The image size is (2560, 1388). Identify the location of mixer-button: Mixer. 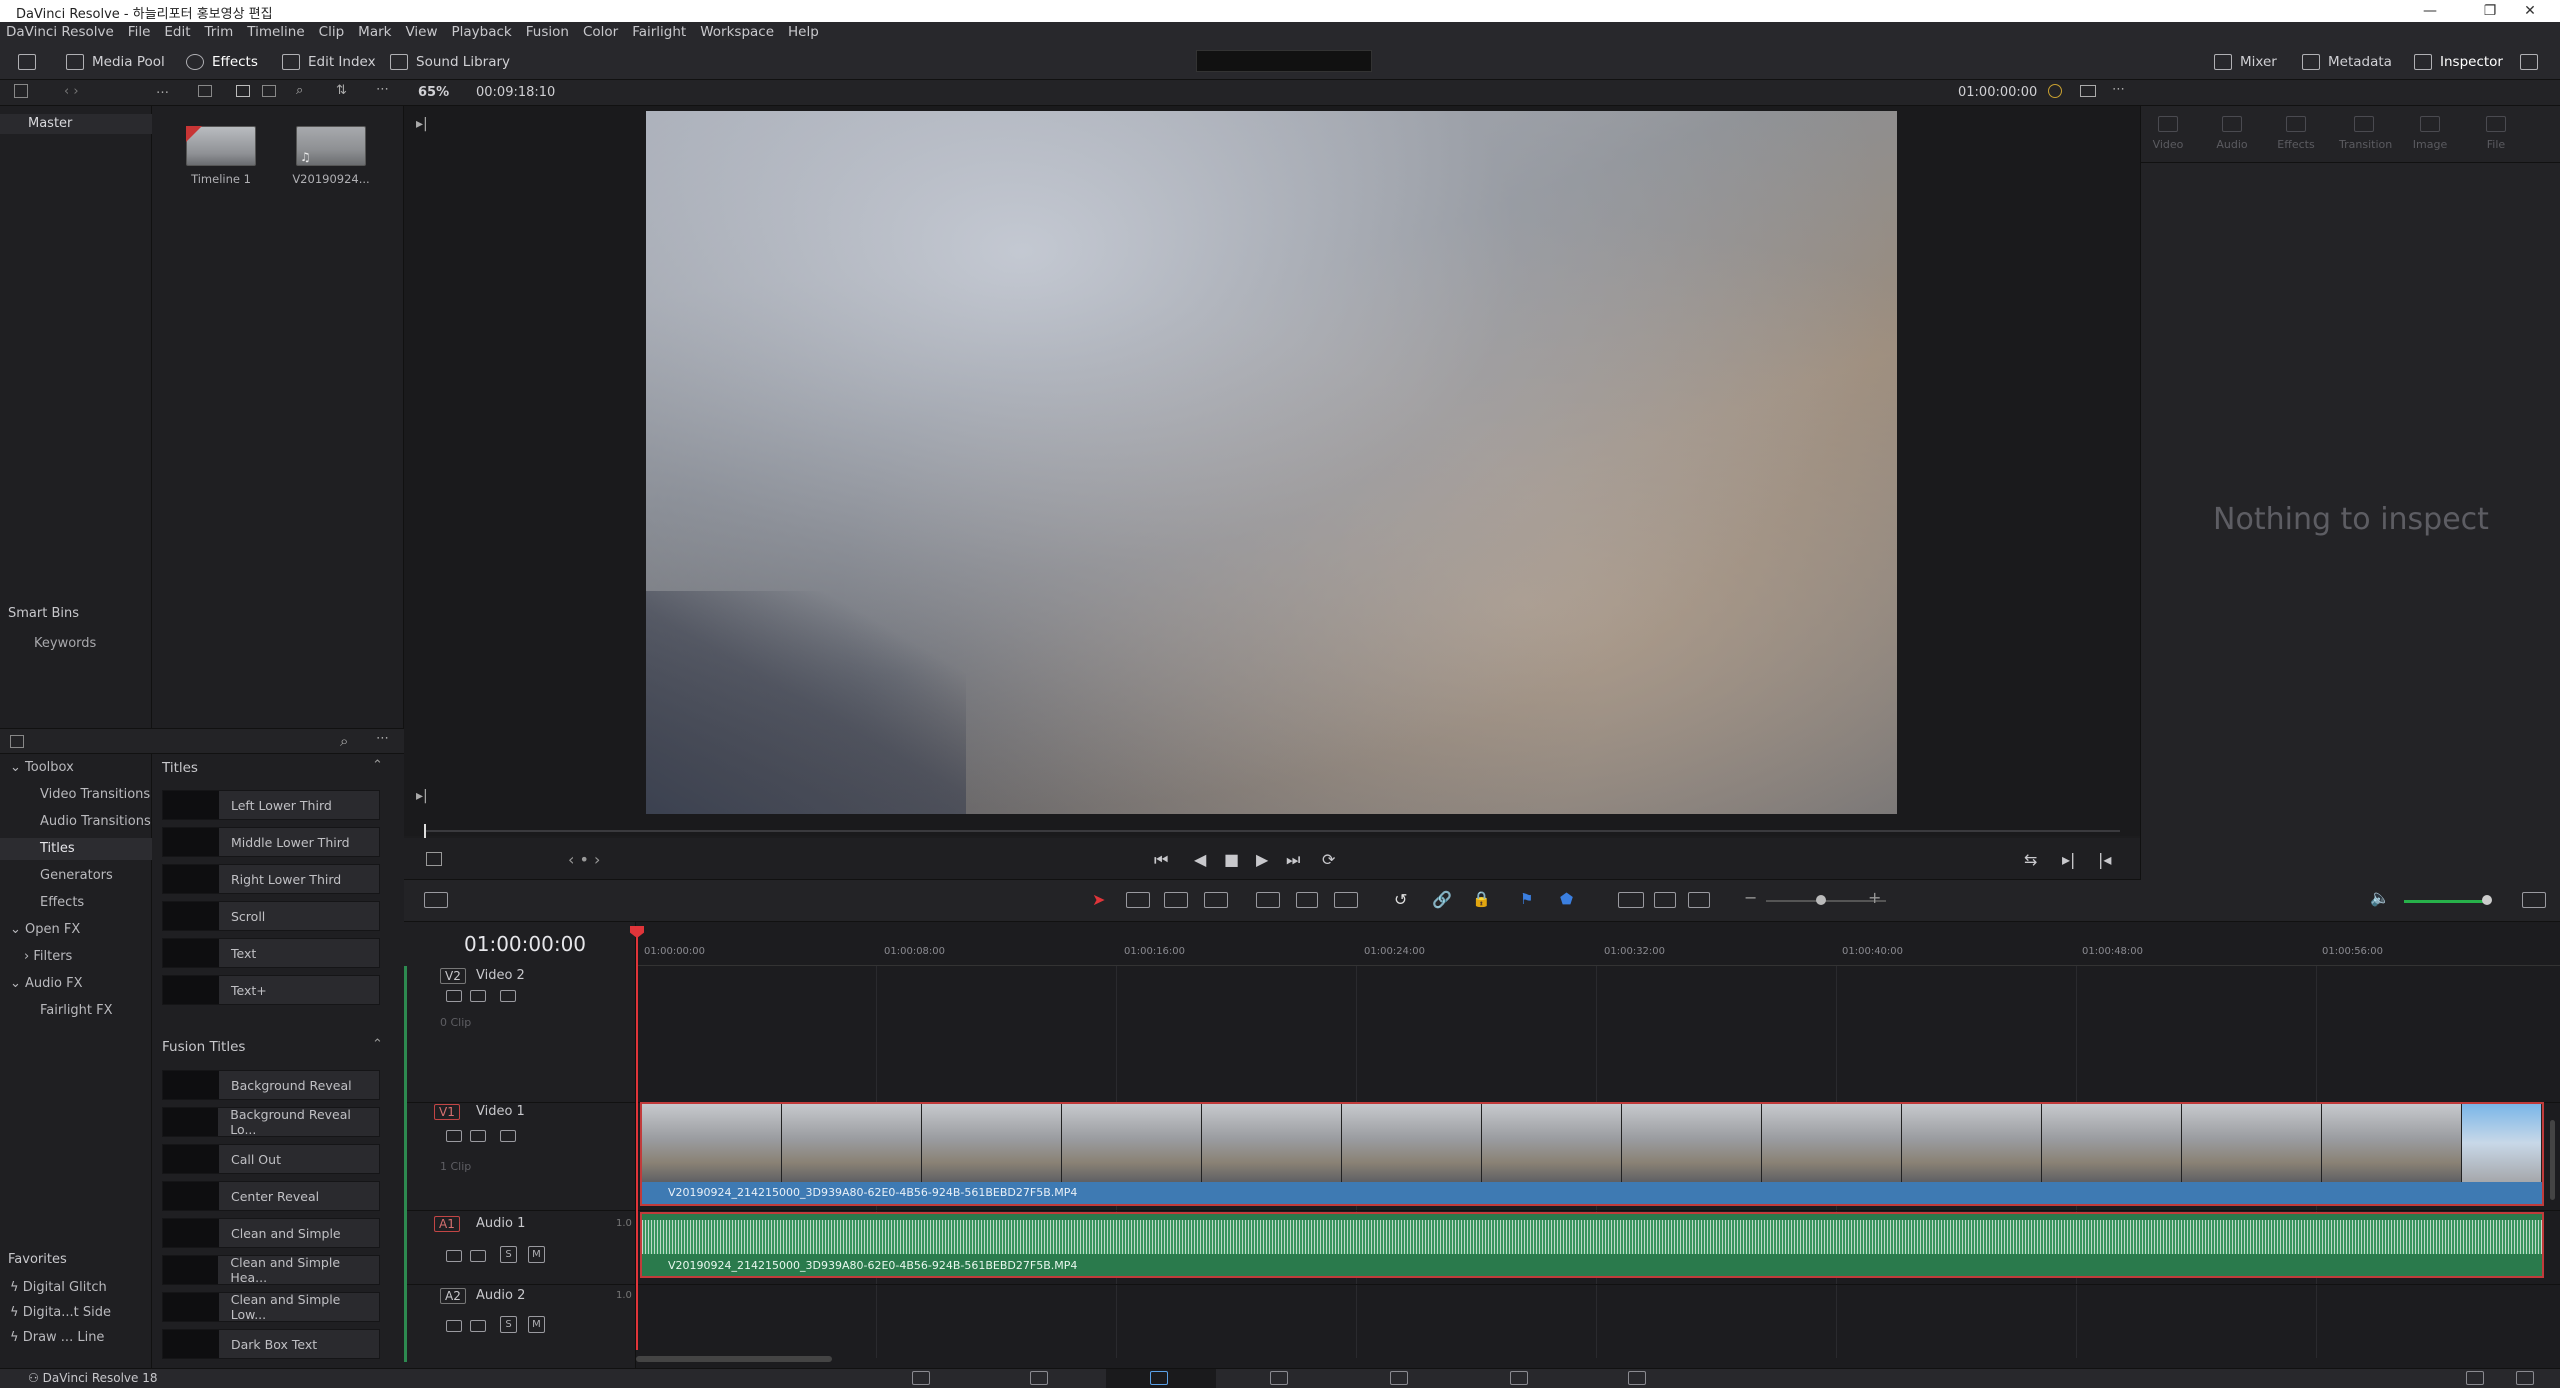
(2245, 62).